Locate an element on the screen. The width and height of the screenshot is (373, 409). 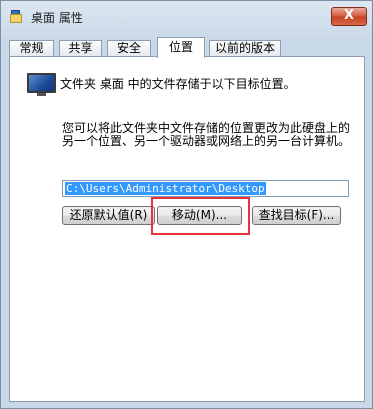
tab-sharing: 共享 is located at coordinates (80, 48).